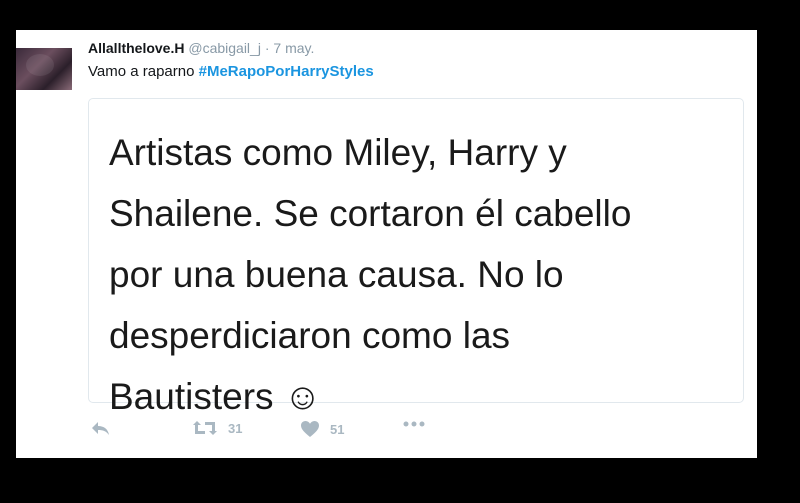  What do you see at coordinates (143, 71) in the screenshot?
I see `tweet-text-prefix: Vamo a raparno` at bounding box center [143, 71].